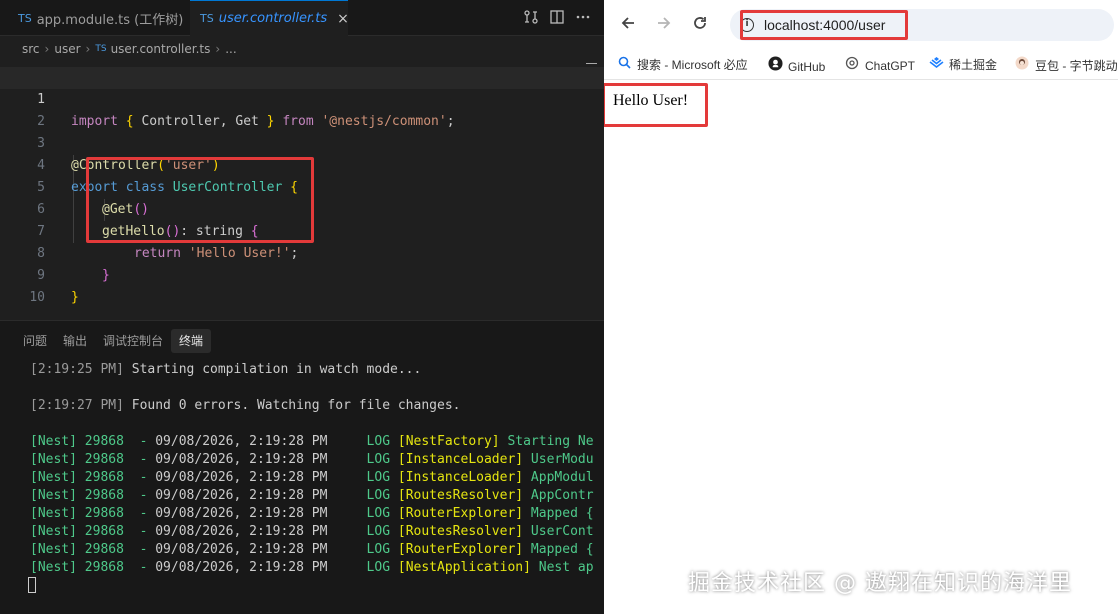 This screenshot has width=1118, height=614. Describe the element at coordinates (133, 341) in the screenshot. I see `panel-tab-debug-console: 调试控制台` at that location.